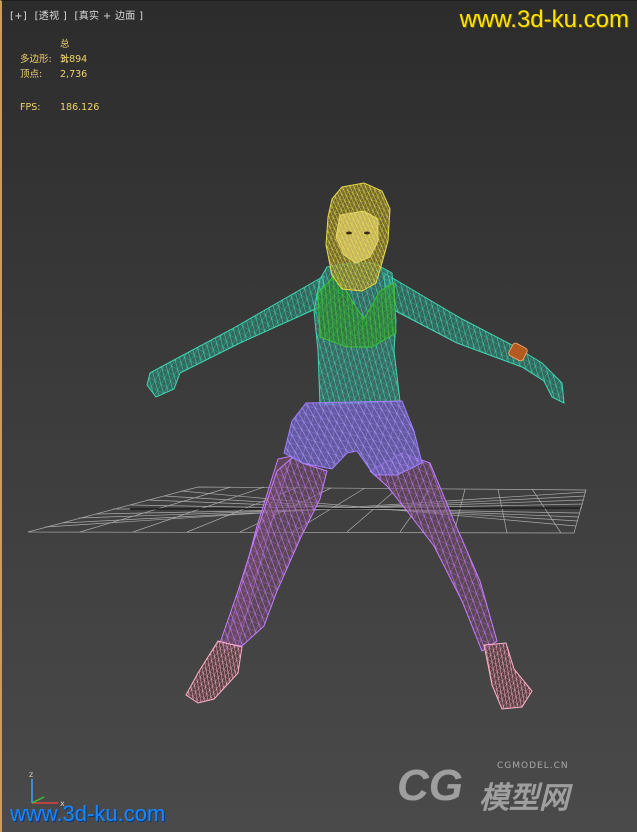  I want to click on cg-logo-cn-text: 模型网, so click(524, 798).